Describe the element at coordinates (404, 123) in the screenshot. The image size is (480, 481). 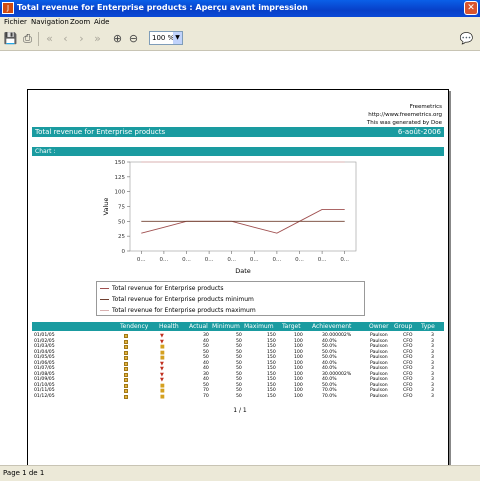
I see `report-generated-by: This was generated by Doe` at that location.